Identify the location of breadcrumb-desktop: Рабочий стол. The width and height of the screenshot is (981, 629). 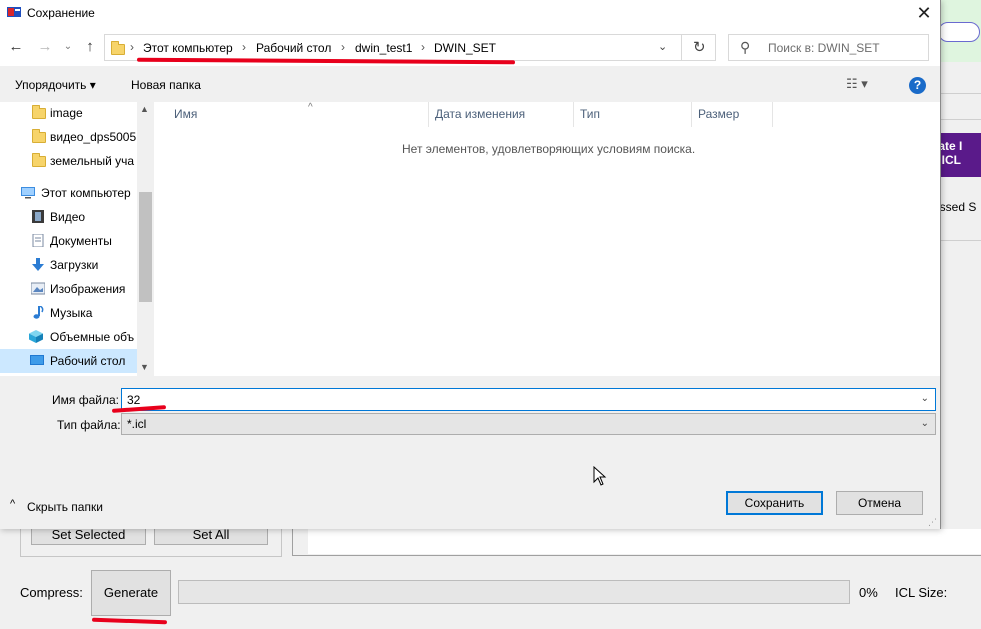
(293, 48).